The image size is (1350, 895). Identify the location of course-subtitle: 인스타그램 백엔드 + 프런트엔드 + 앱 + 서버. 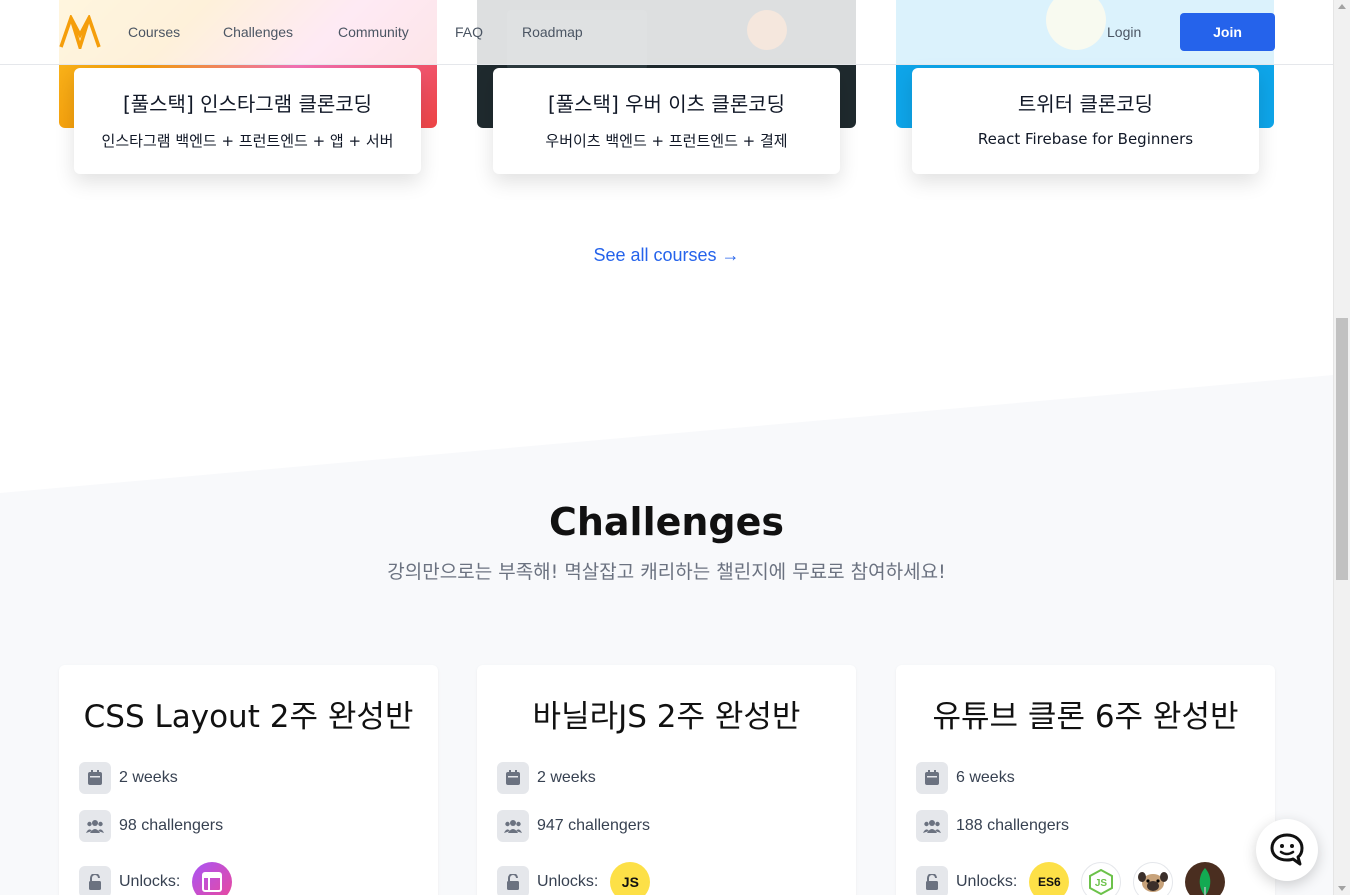
(247, 141).